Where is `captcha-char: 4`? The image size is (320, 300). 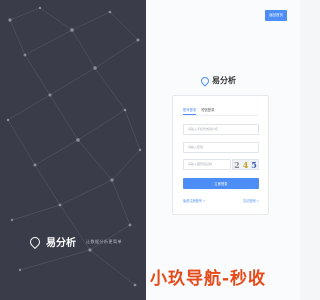 captcha-char: 4 is located at coordinates (245, 164).